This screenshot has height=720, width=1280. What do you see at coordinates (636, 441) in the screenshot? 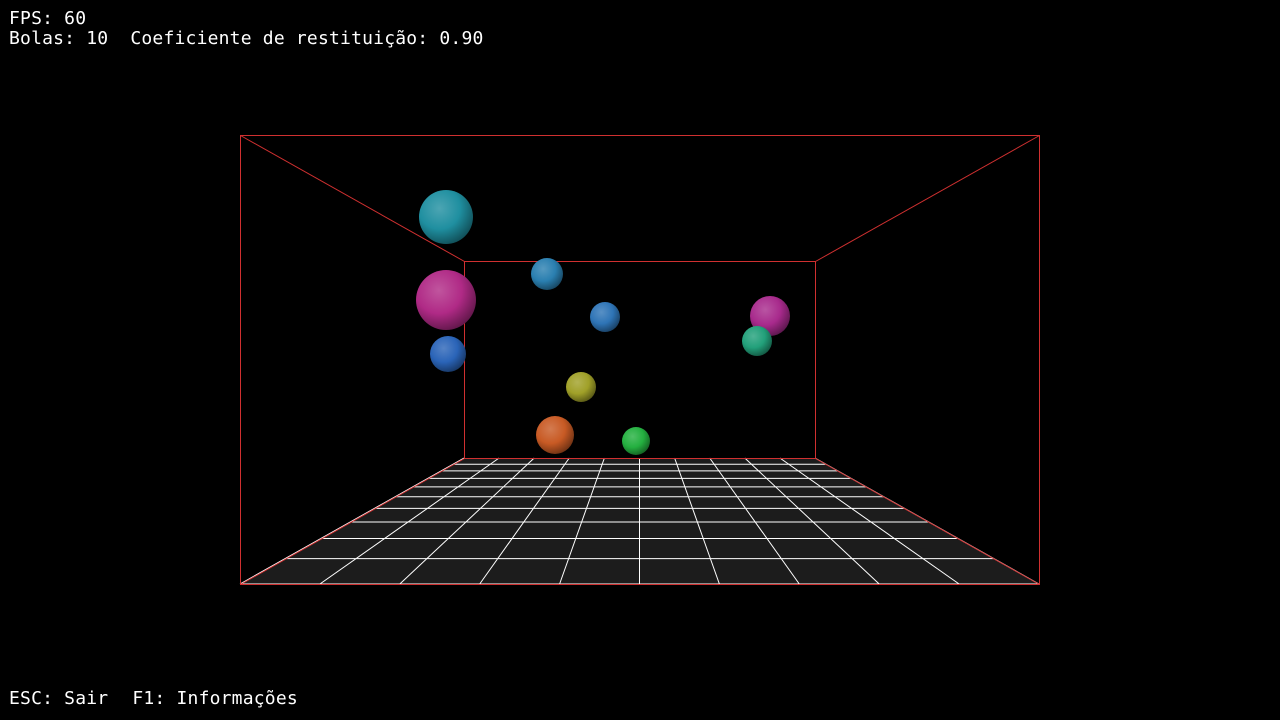
I see `ball-green` at bounding box center [636, 441].